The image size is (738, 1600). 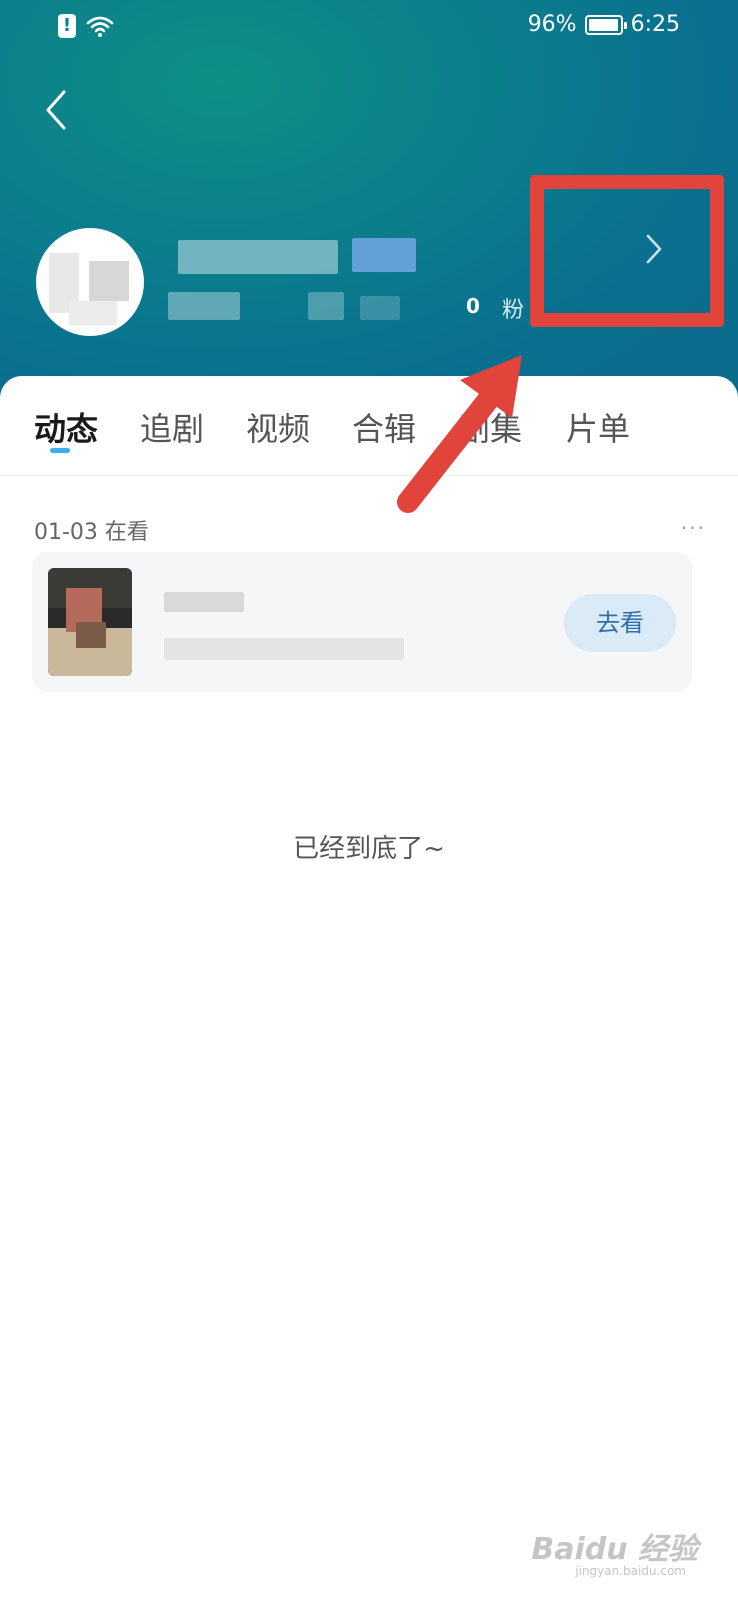 I want to click on avatar, so click(x=90, y=282).